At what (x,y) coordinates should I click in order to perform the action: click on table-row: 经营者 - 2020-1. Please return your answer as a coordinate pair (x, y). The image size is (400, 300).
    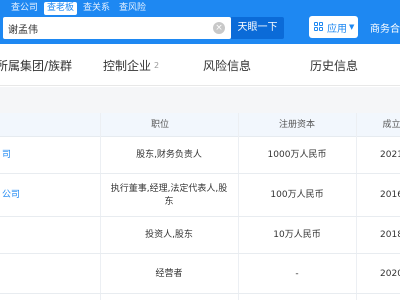
    Looking at the image, I should click on (200, 274).